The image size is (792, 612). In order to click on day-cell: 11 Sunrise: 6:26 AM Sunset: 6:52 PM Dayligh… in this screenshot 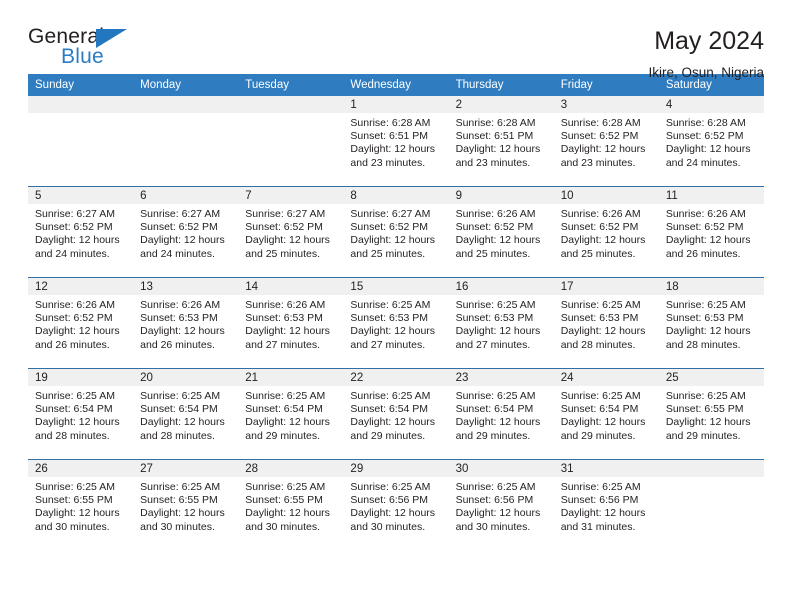, I will do `click(711, 232)`.